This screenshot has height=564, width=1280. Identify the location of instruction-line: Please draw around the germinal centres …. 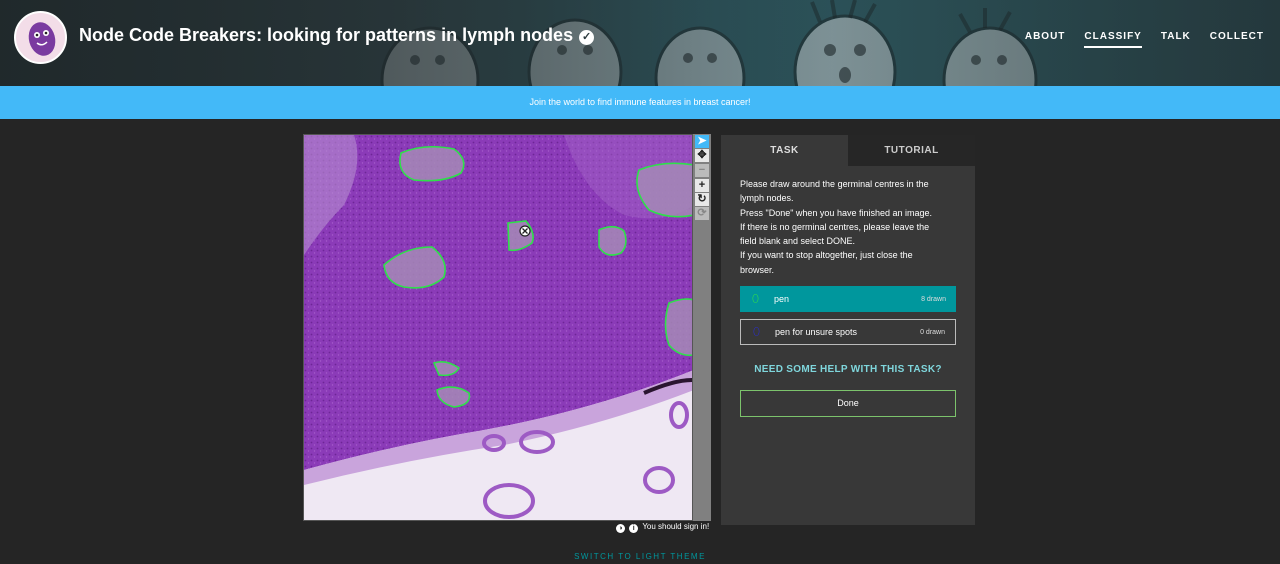
(834, 184).